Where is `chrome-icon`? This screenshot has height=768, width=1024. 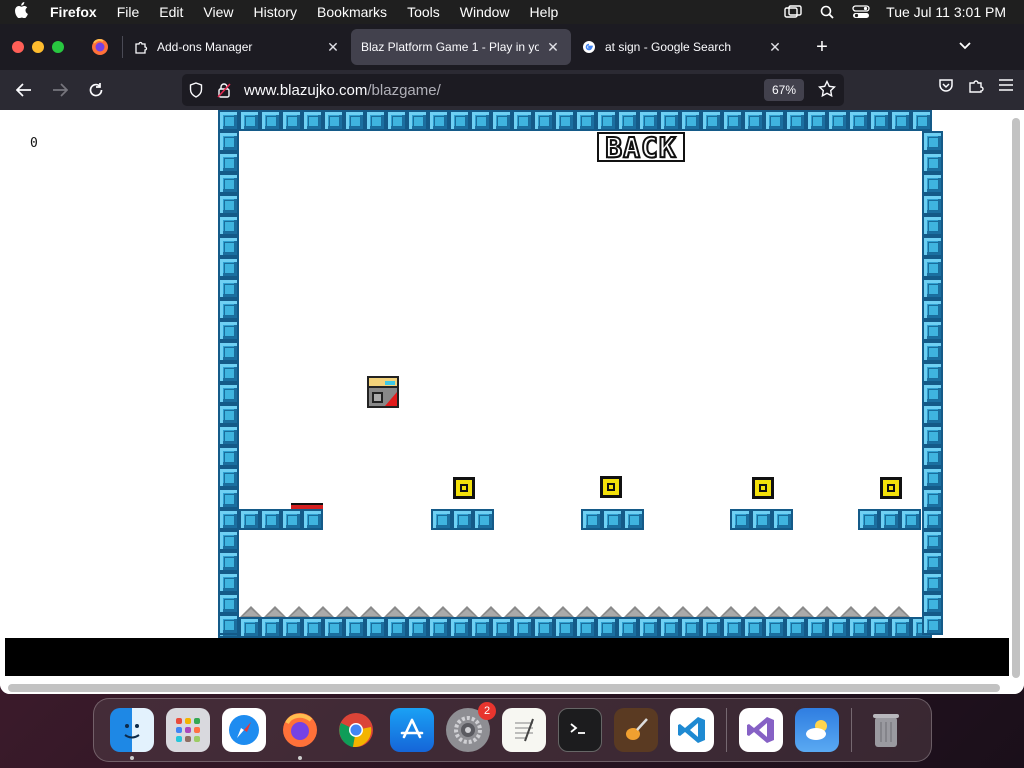 chrome-icon is located at coordinates (356, 730).